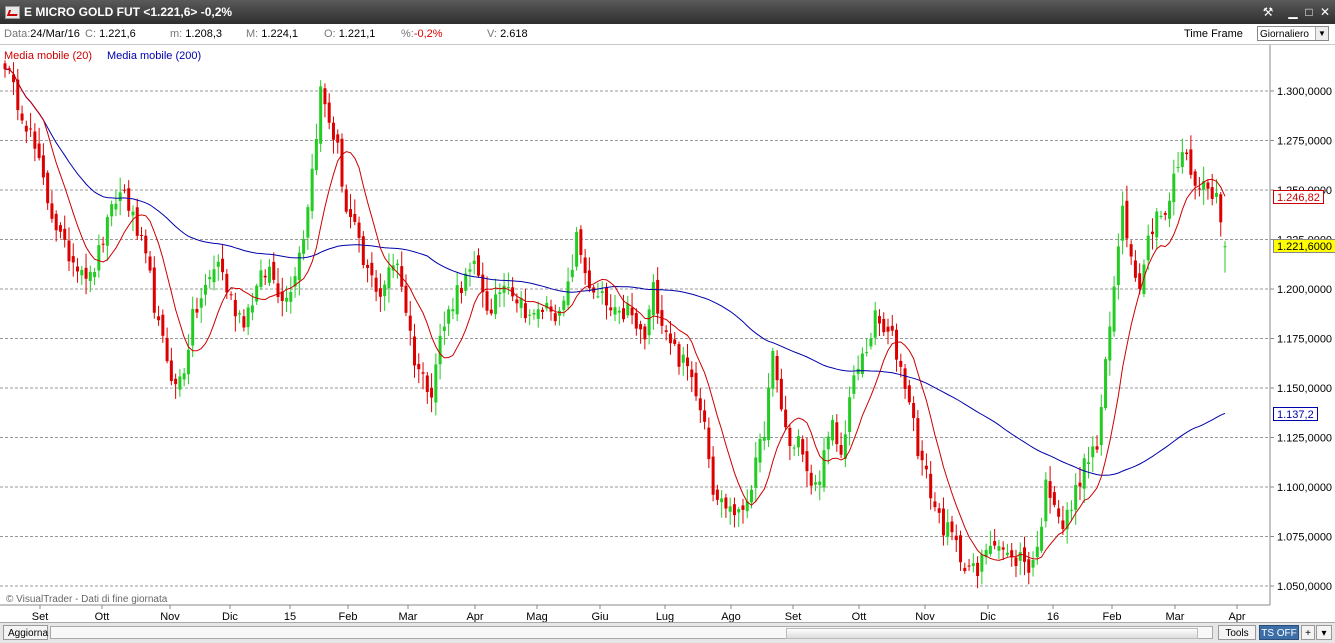  Describe the element at coordinates (631, 632) in the screenshot. I see `time-scrollbar` at that location.